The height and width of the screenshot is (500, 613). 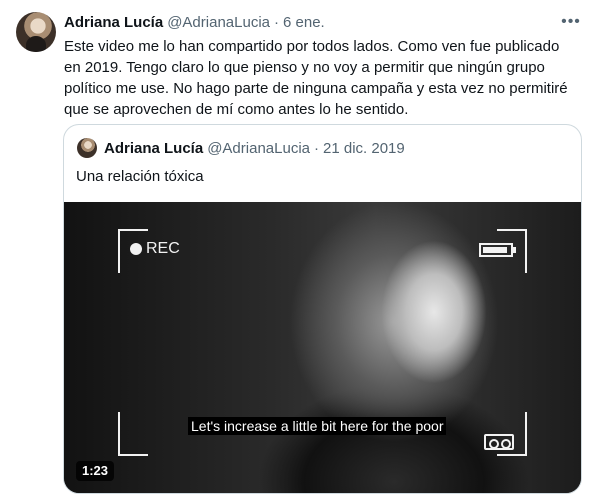 What do you see at coordinates (133, 434) in the screenshot?
I see `viewfinder-corner` at bounding box center [133, 434].